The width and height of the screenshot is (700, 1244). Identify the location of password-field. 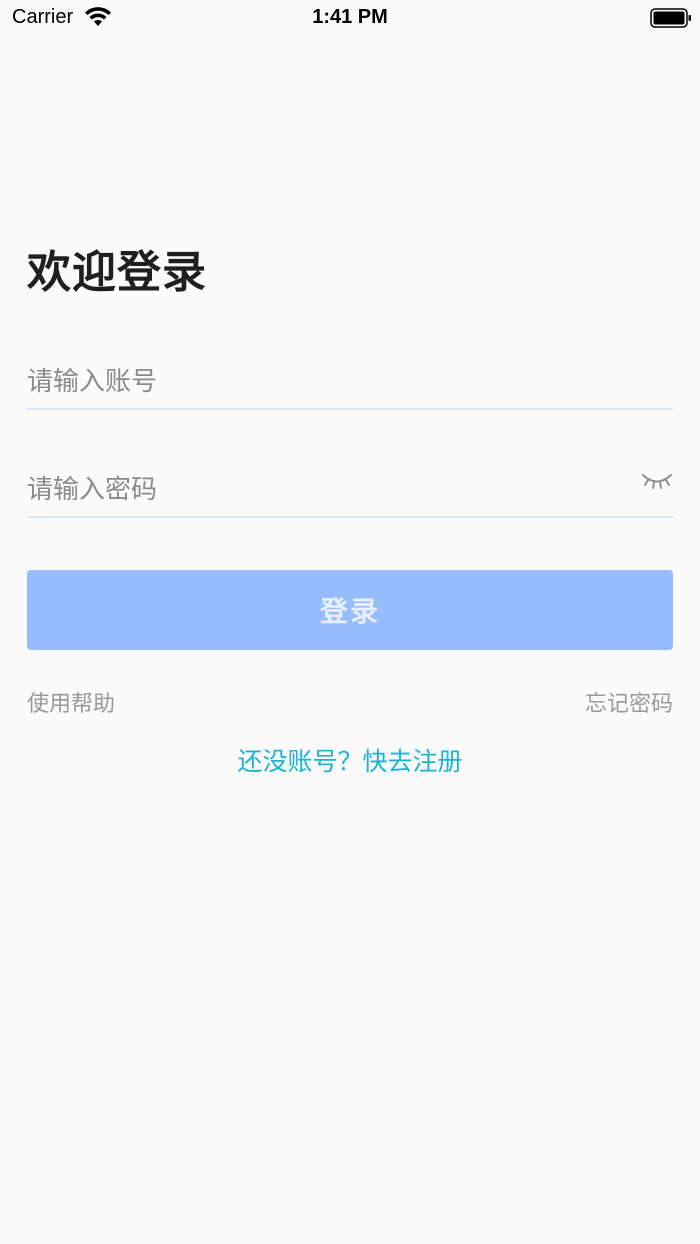
(350, 490).